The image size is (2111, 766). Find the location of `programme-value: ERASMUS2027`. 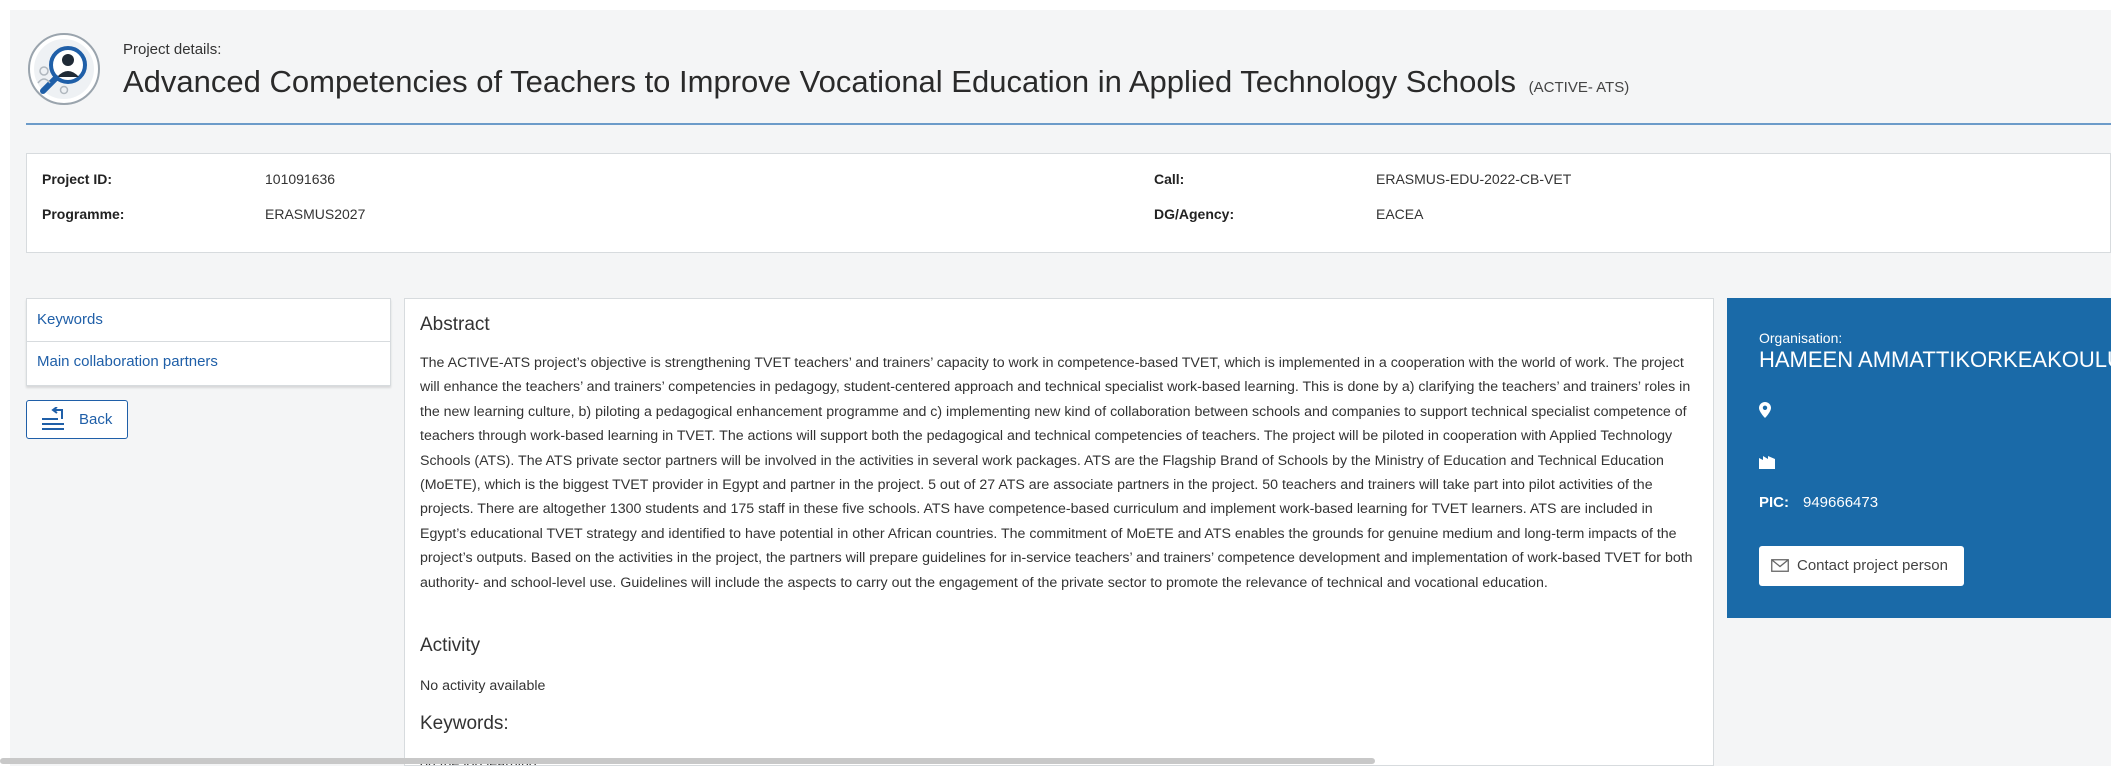

programme-value: ERASMUS2027 is located at coordinates (315, 214).